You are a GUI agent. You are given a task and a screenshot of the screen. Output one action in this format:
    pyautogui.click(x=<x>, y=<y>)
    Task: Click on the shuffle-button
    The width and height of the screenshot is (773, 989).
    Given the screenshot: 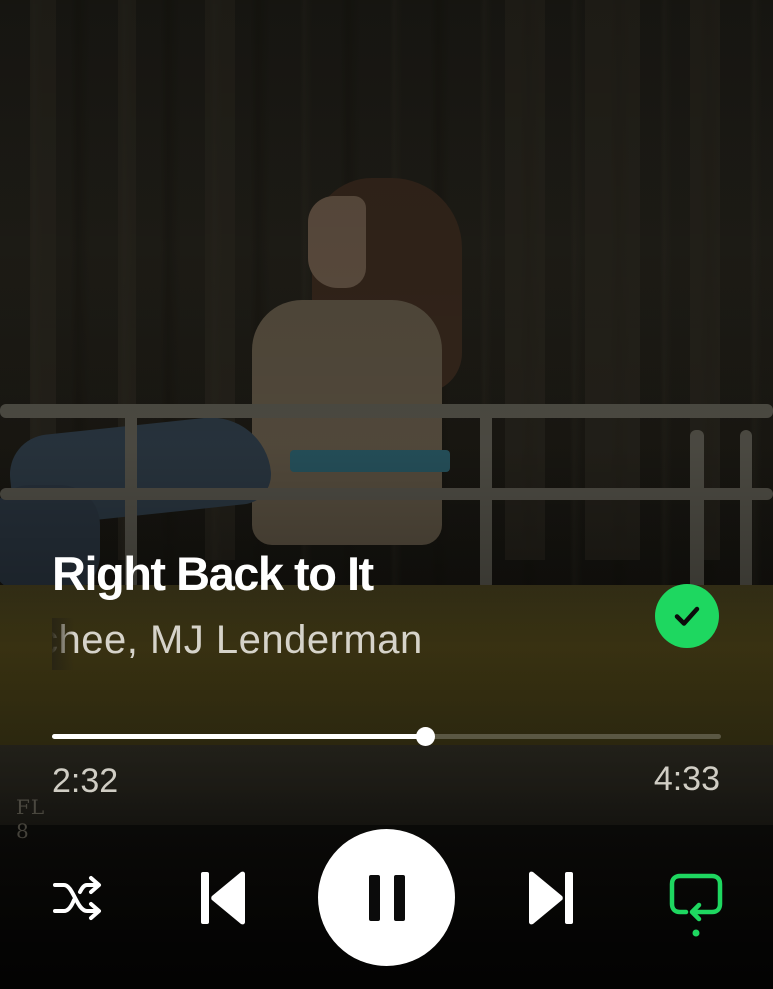 What is the action you would take?
    pyautogui.click(x=78, y=898)
    